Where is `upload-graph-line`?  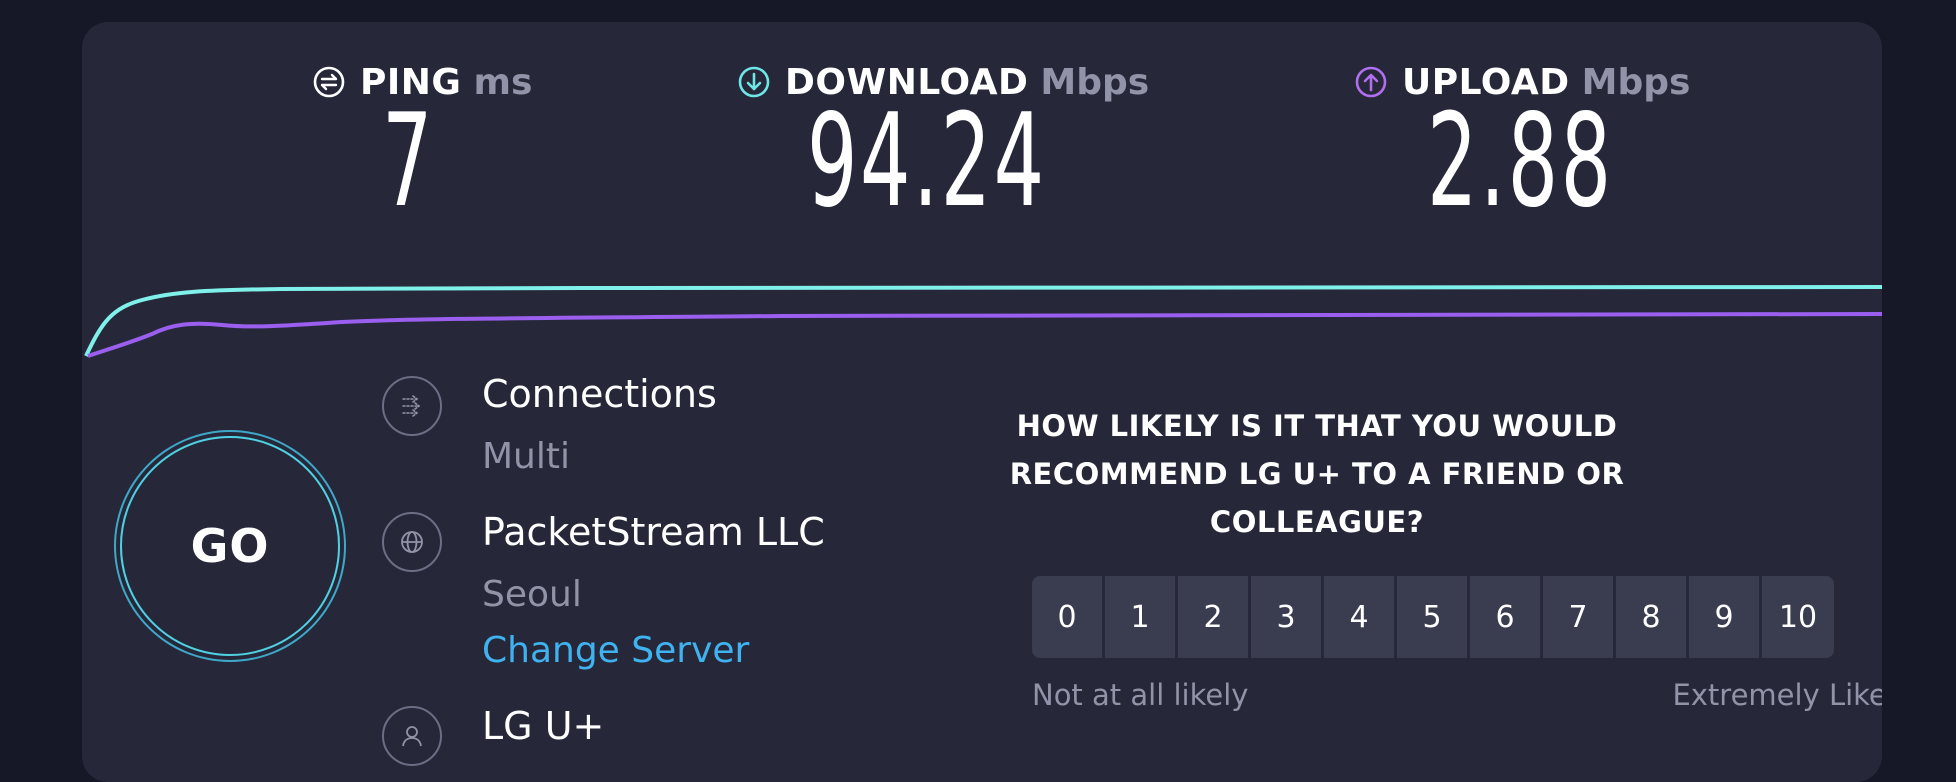
upload-graph-line is located at coordinates (984, 335).